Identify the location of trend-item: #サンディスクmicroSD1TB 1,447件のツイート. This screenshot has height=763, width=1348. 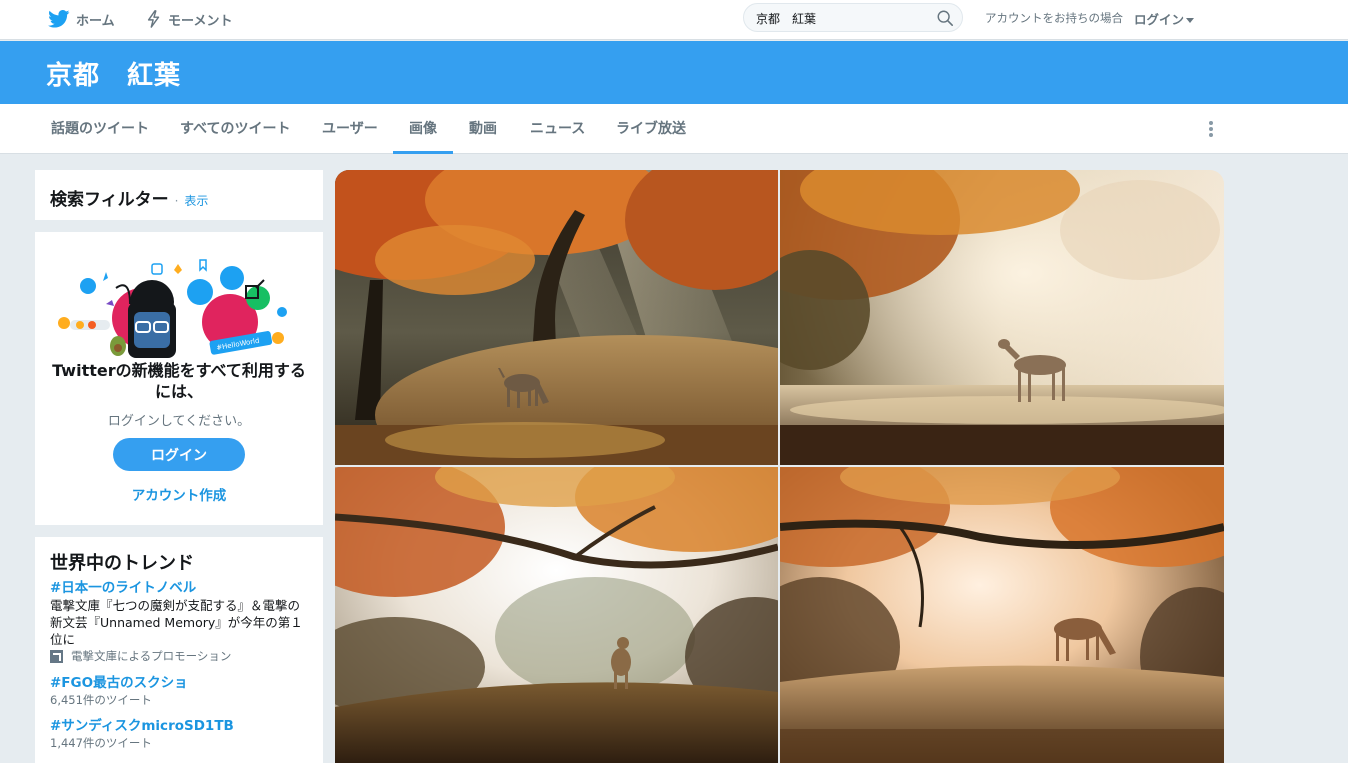
(181, 734).